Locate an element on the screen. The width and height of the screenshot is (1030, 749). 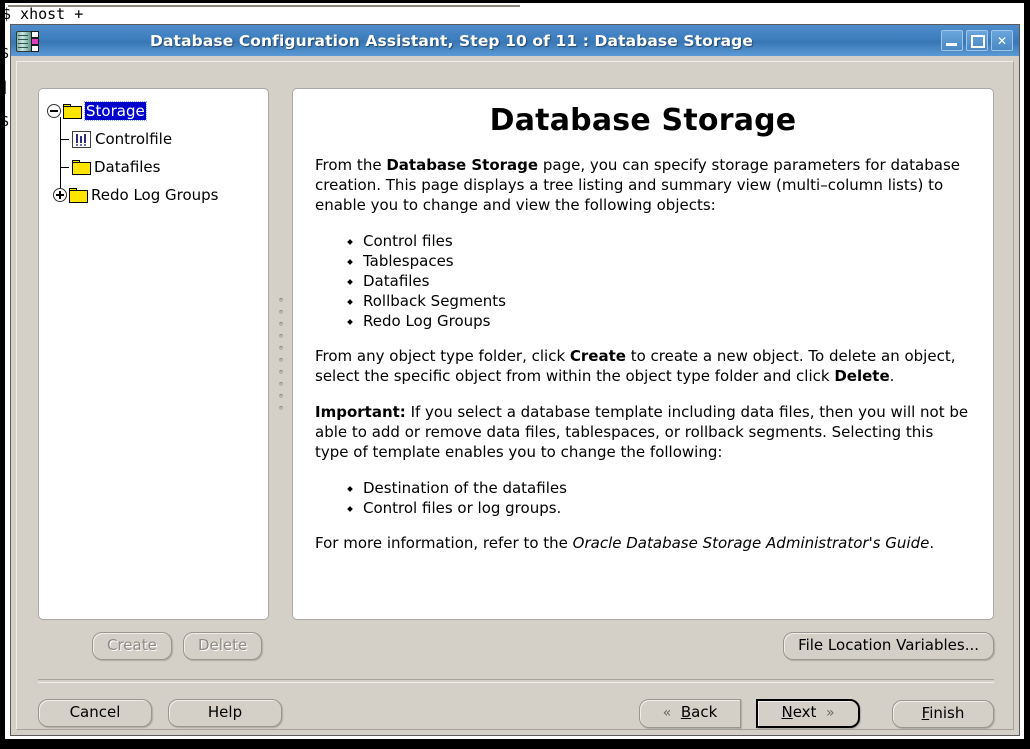
tree-node-label: Redo Log Groups is located at coordinates (155, 195).